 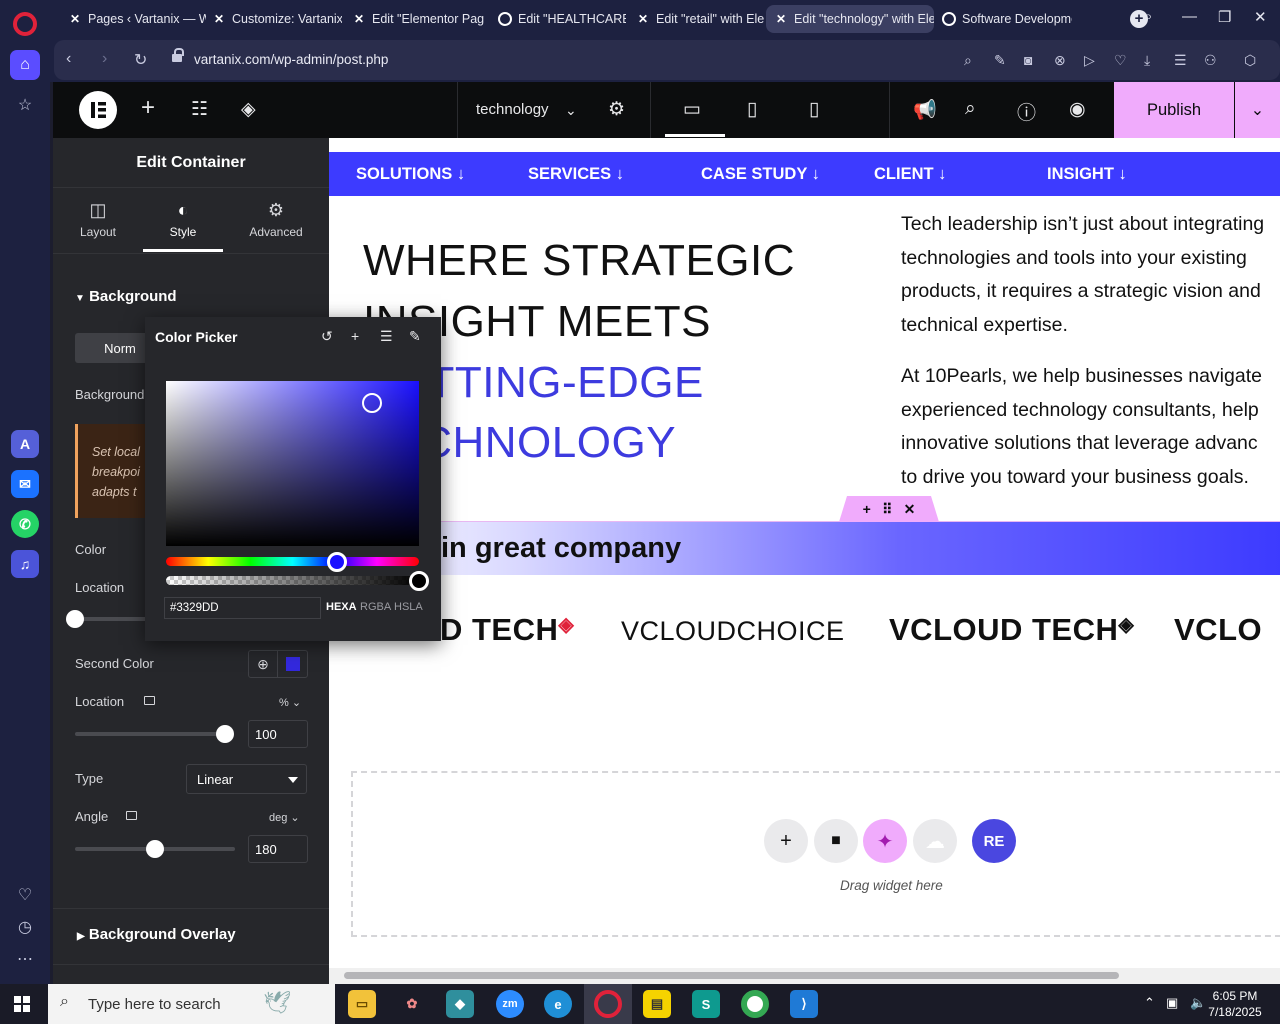 What do you see at coordinates (284, 817) in the screenshot?
I see `angle-unit-select: deg ⌄` at bounding box center [284, 817].